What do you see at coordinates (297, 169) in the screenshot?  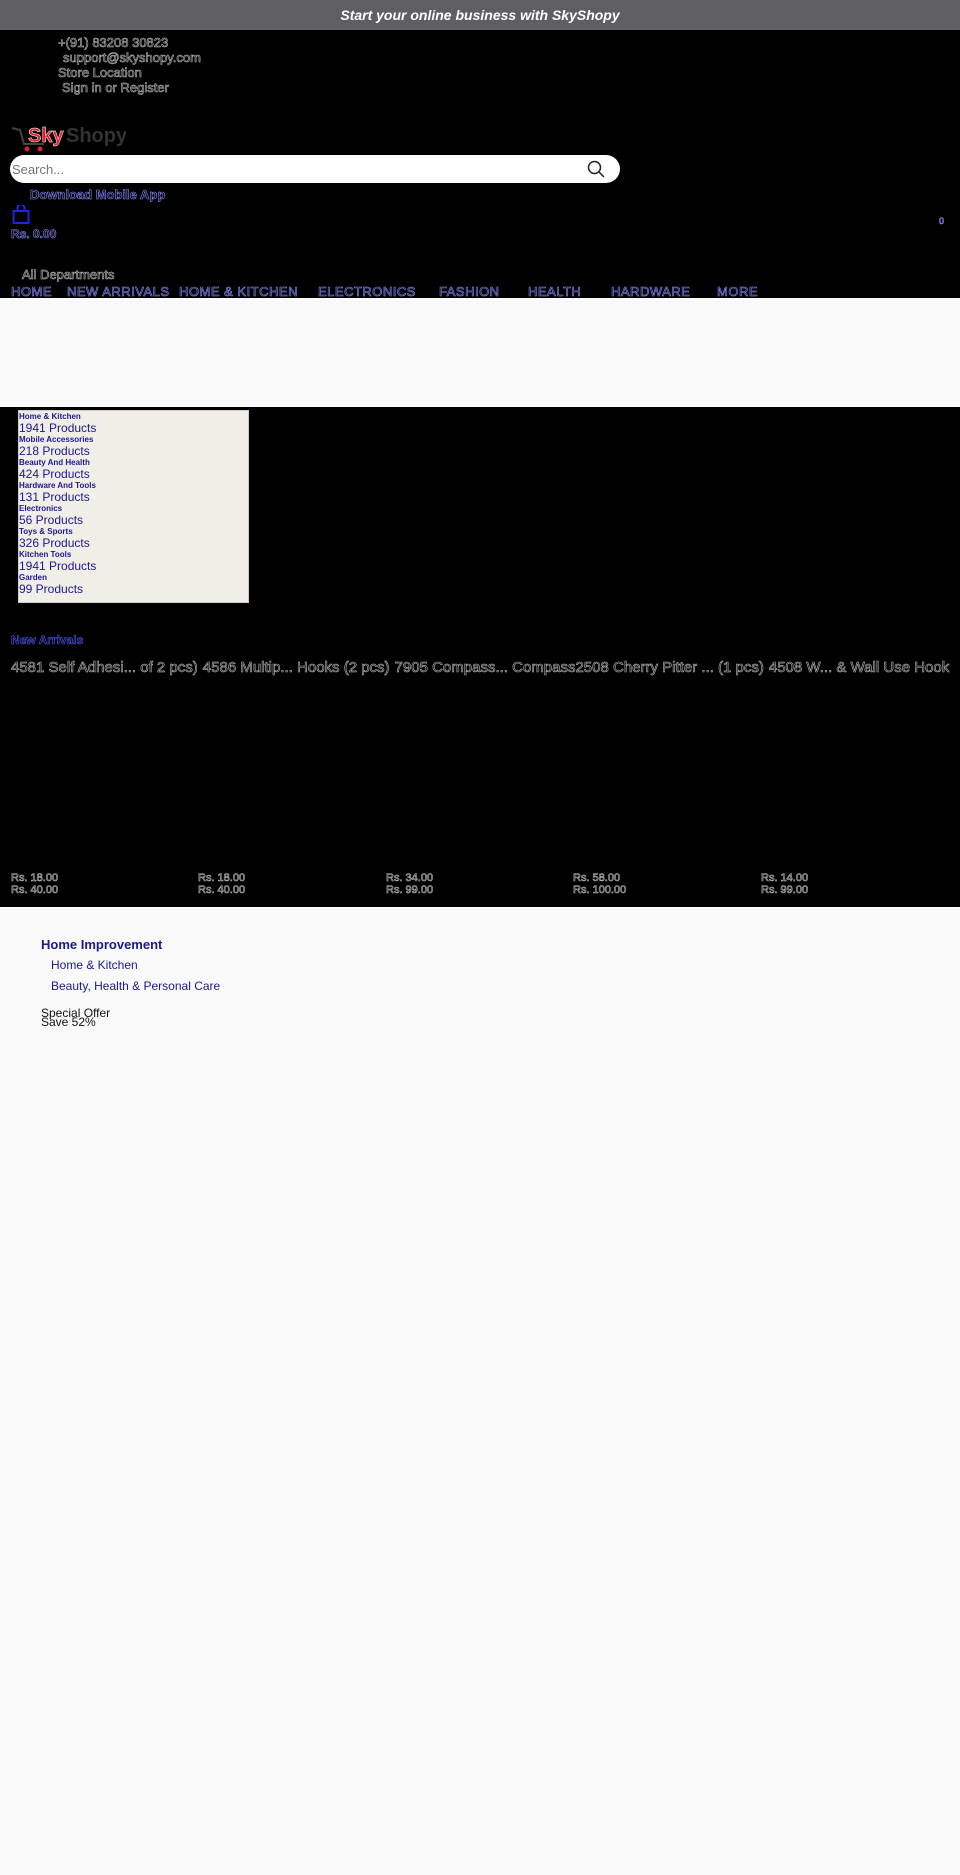 I see `search-input` at bounding box center [297, 169].